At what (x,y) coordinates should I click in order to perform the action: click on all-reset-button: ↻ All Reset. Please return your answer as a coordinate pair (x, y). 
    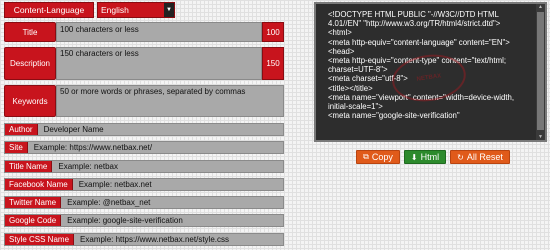
    Looking at the image, I should click on (480, 157).